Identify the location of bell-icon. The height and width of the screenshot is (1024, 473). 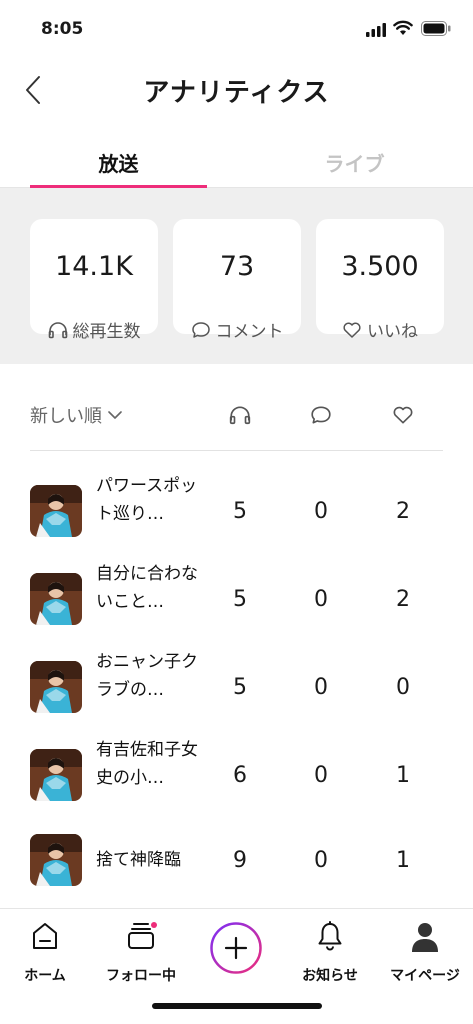
(330, 936).